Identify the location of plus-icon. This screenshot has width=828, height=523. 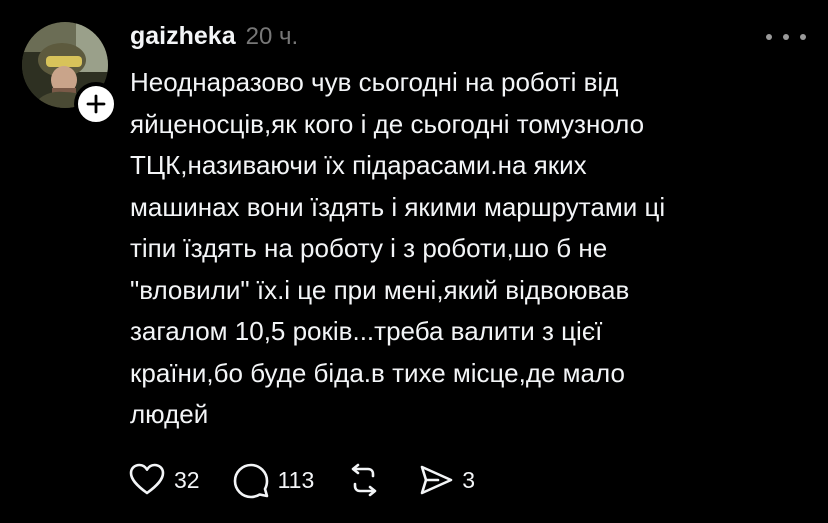
(96, 104).